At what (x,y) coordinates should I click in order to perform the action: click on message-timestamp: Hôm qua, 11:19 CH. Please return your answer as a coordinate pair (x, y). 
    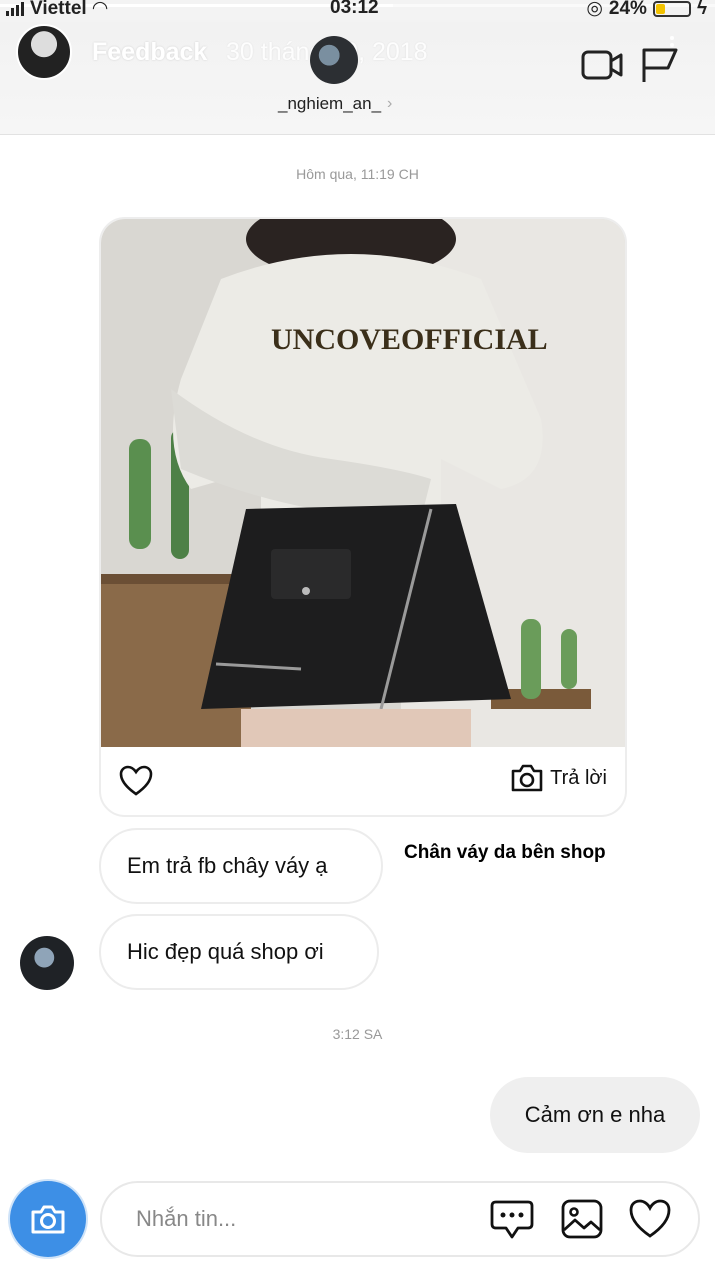
    Looking at the image, I should click on (357, 174).